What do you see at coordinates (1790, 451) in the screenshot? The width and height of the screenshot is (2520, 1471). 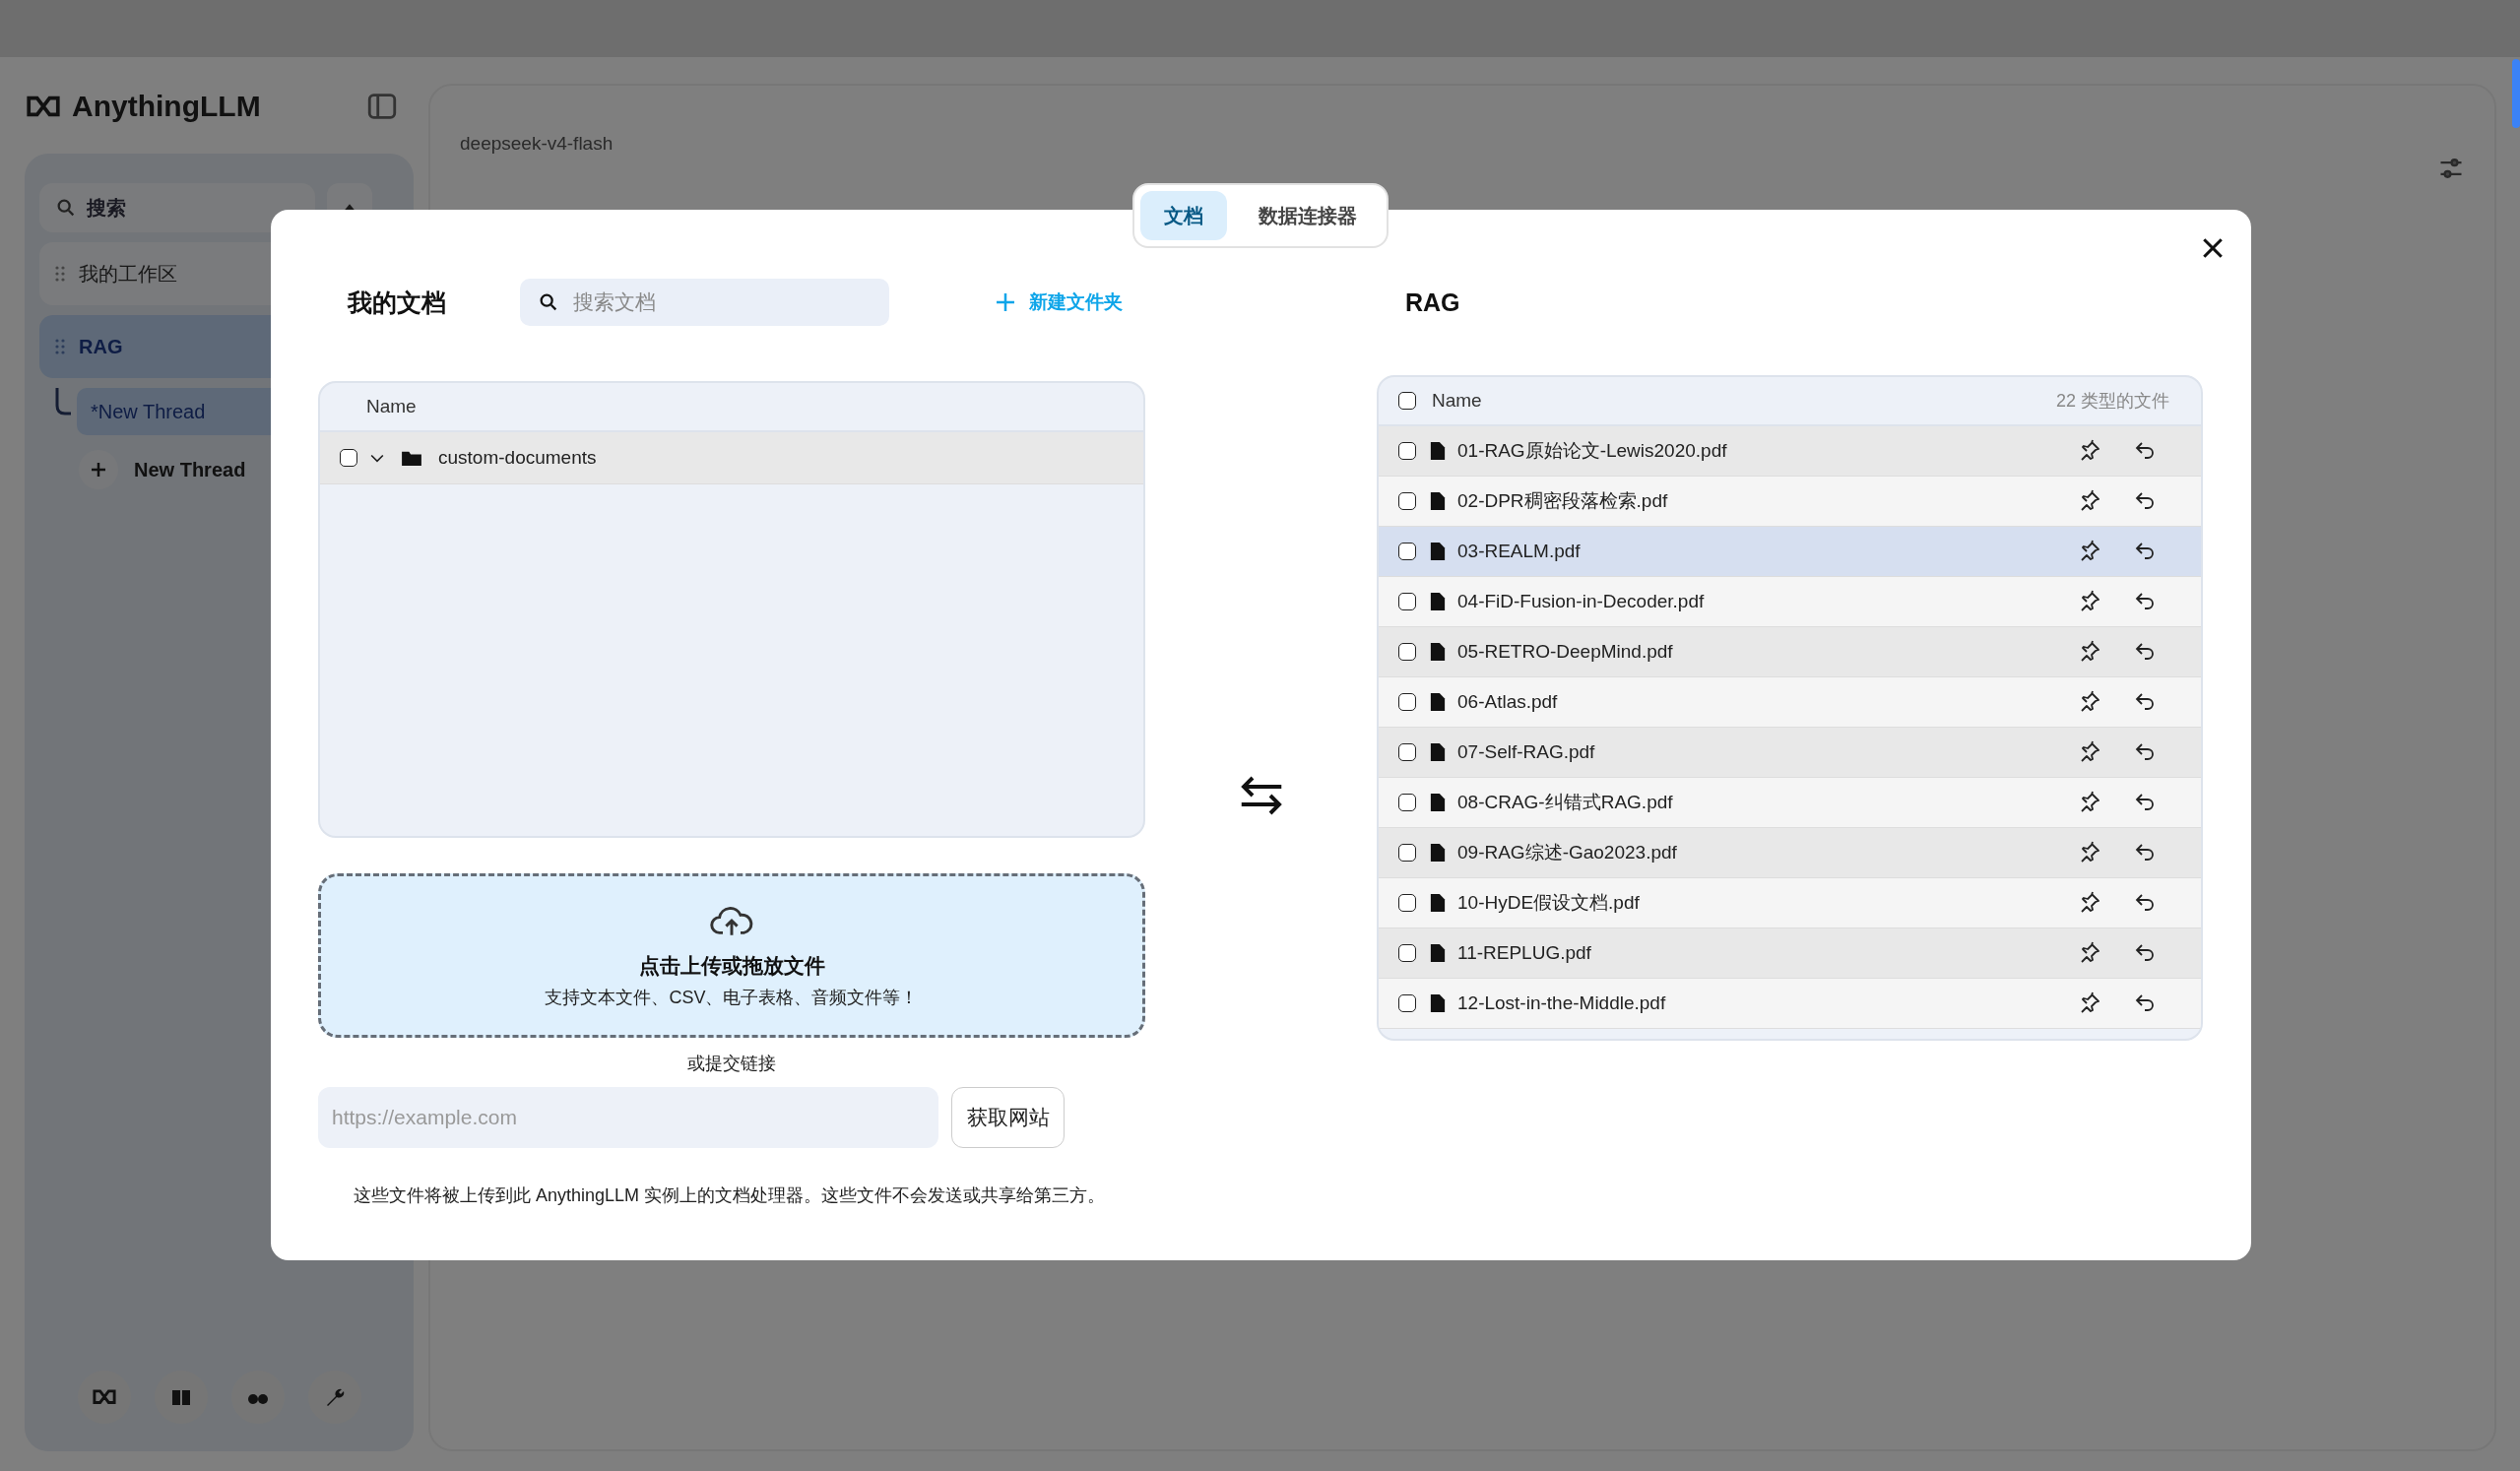 I see `file-row: 01-RAG原始论文-Lewis2020.pdf` at bounding box center [1790, 451].